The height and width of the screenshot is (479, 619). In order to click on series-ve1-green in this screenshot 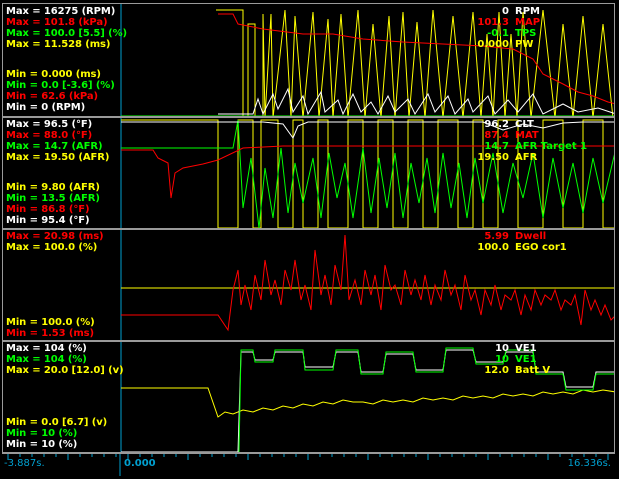, I will do `click(426, 399)`.